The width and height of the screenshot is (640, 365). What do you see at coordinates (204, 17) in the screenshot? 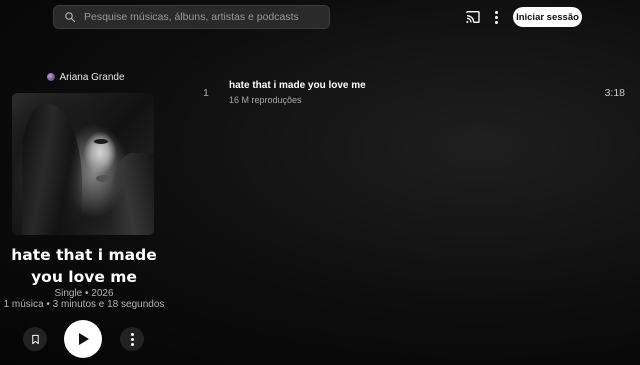
I see `search-input` at bounding box center [204, 17].